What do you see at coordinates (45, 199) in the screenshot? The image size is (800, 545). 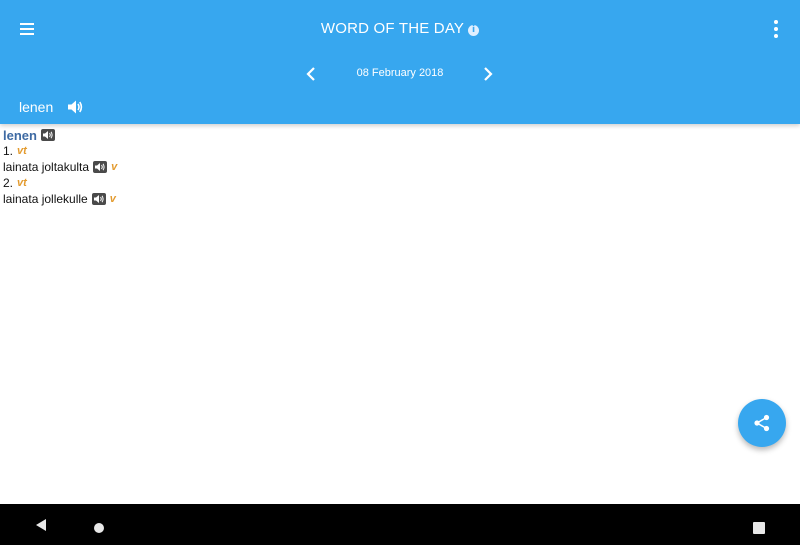 I see `translation-text: lainata jollekulle` at bounding box center [45, 199].